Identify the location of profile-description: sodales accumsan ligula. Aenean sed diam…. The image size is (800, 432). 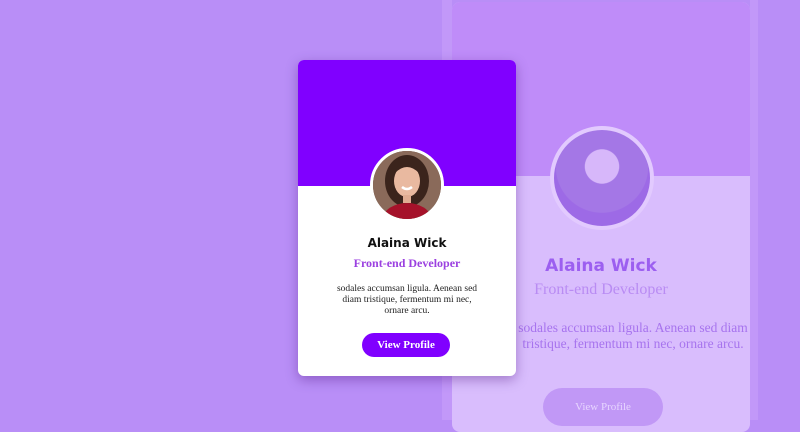
(407, 300).